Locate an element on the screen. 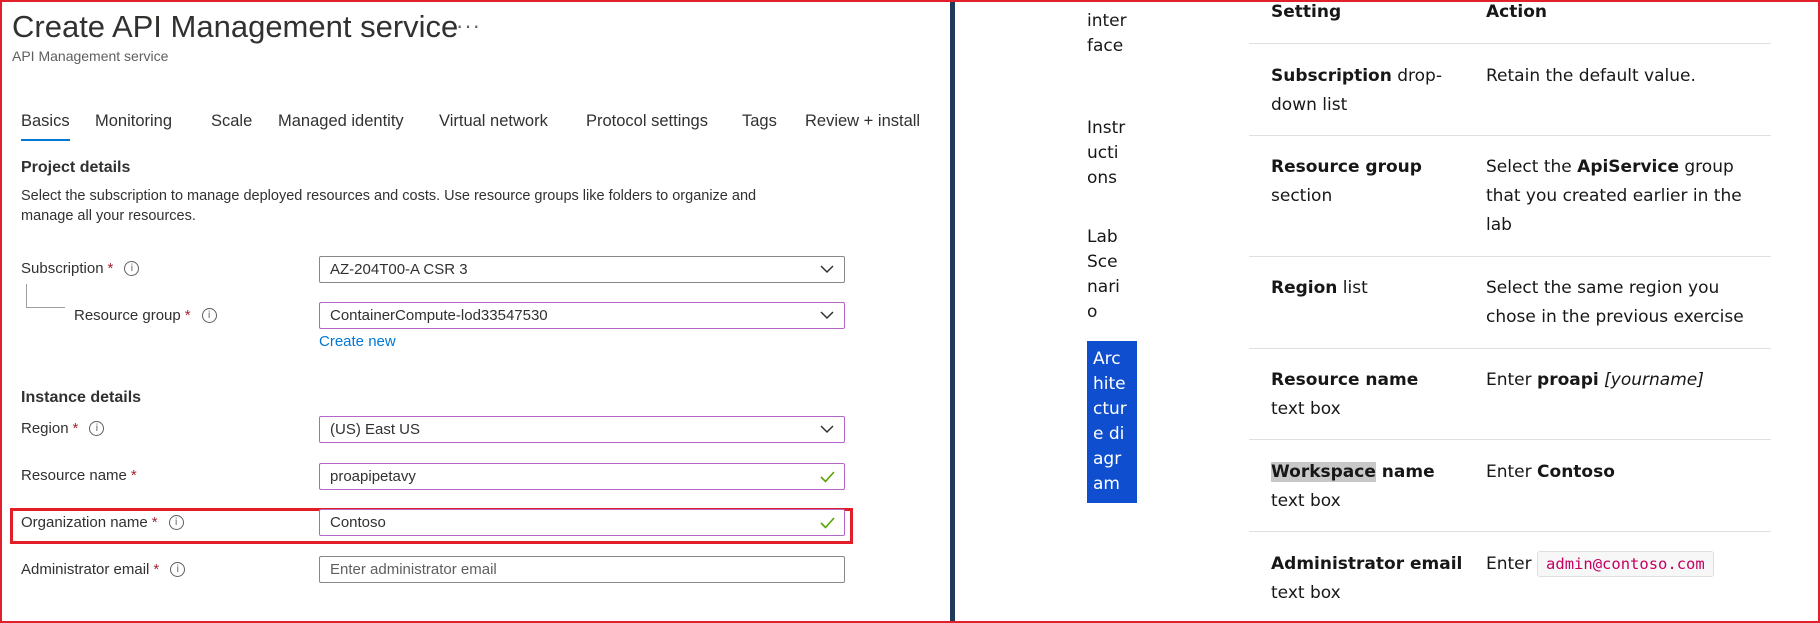  table-cell-setting: Resource name text box is located at coordinates (1345, 394).